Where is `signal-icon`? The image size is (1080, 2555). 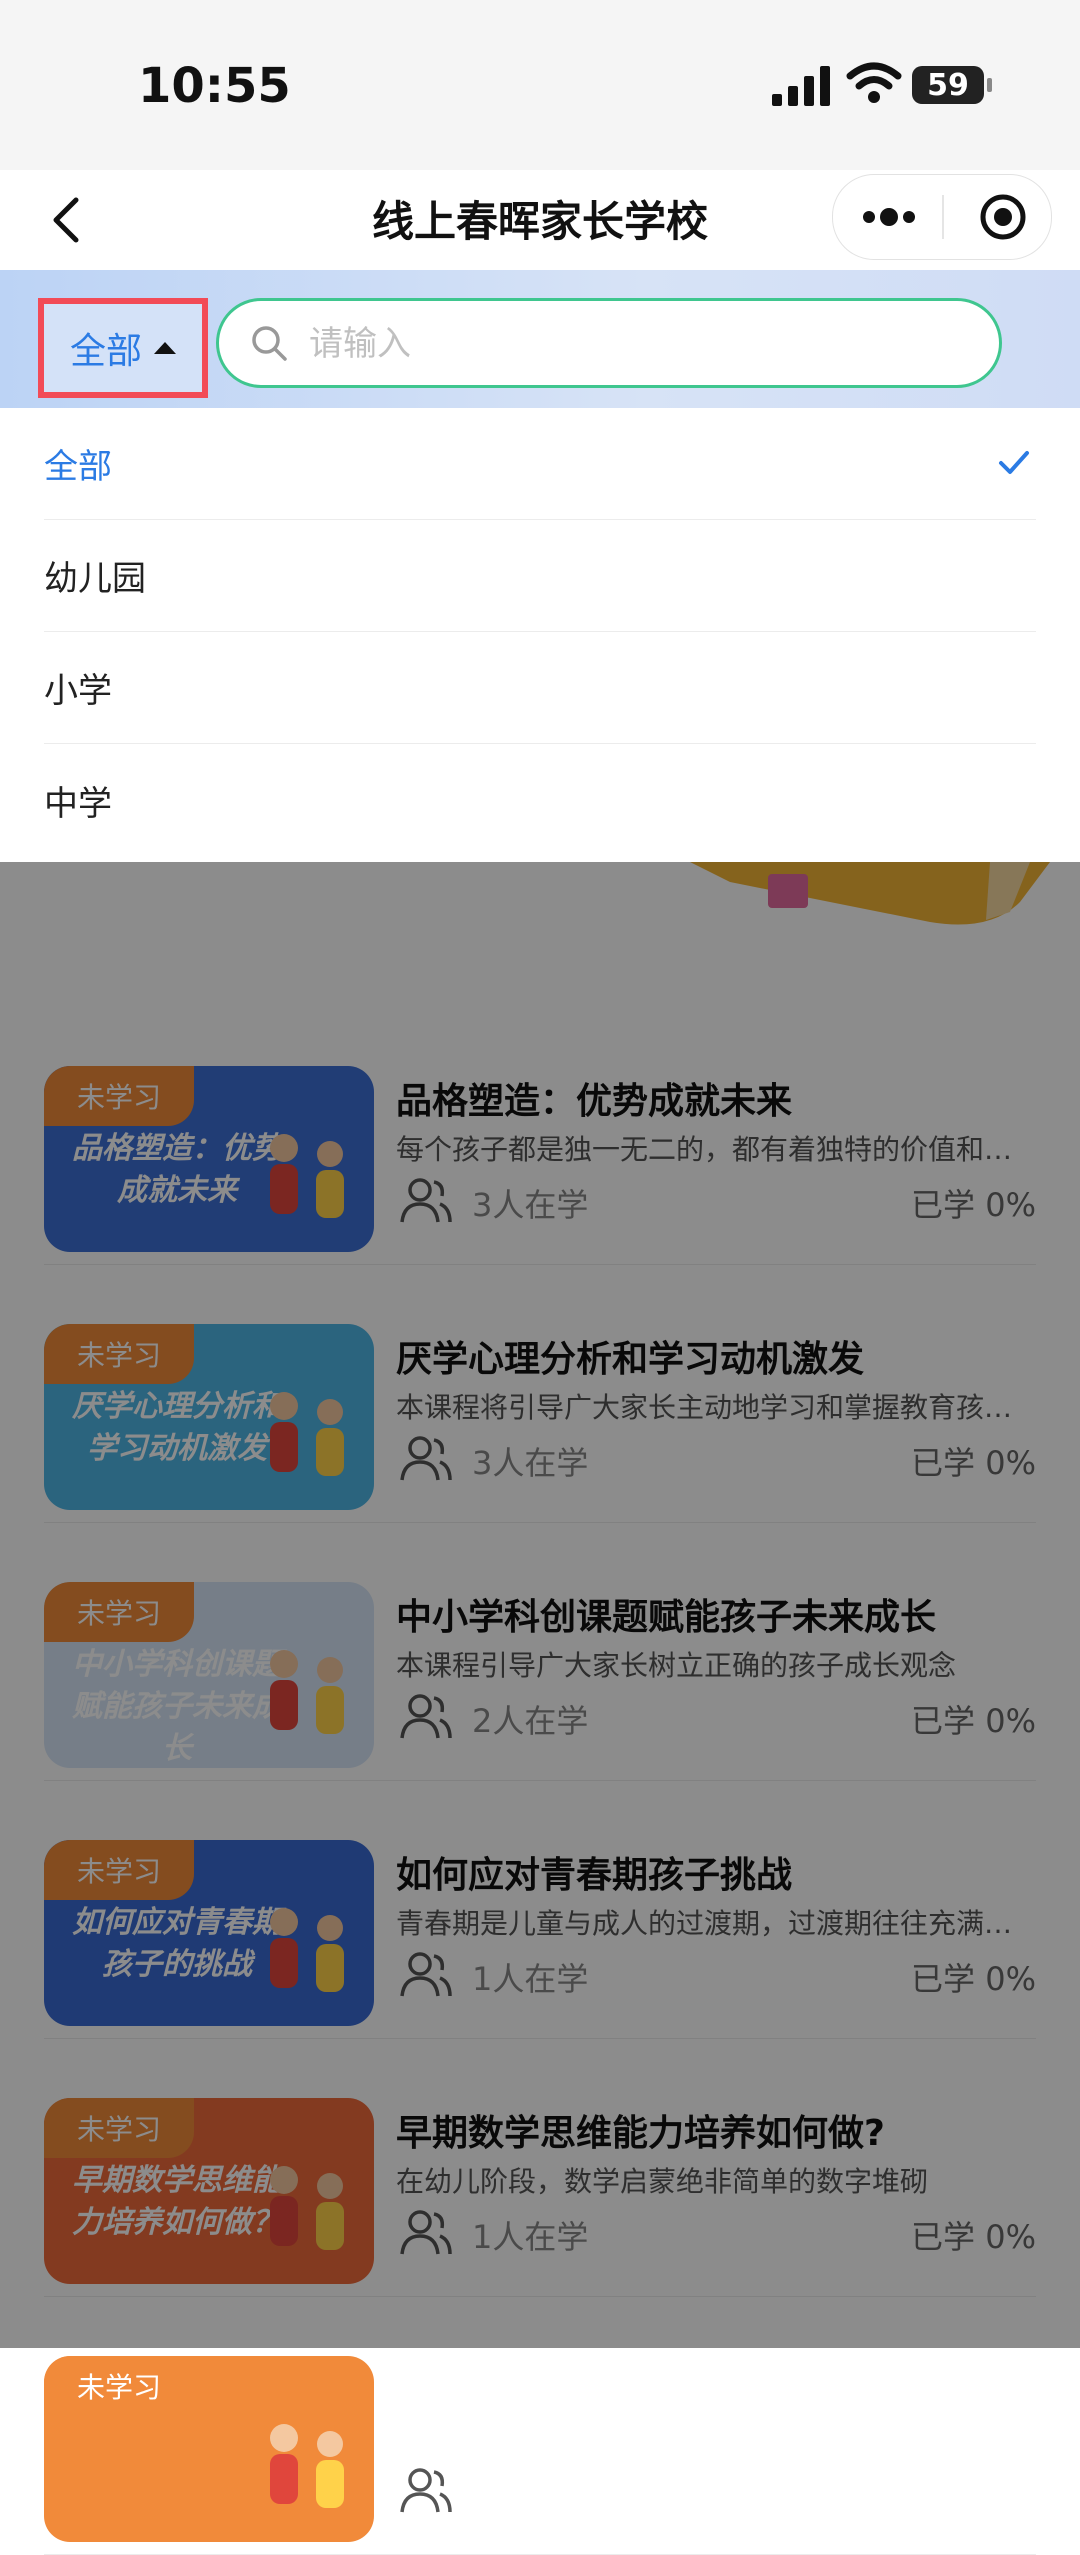
signal-icon is located at coordinates (801, 86).